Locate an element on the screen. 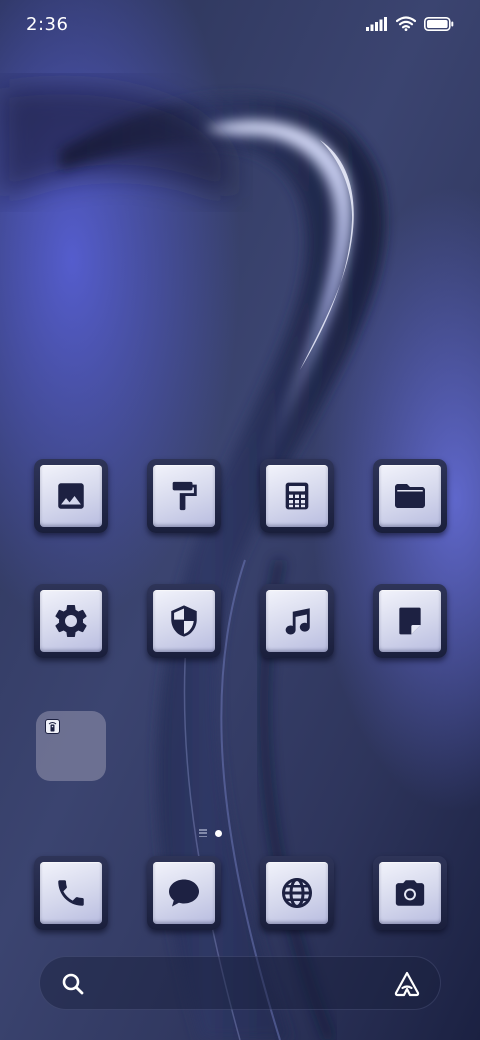 This screenshot has width=480, height=1040. camera-icon is located at coordinates (410, 893).